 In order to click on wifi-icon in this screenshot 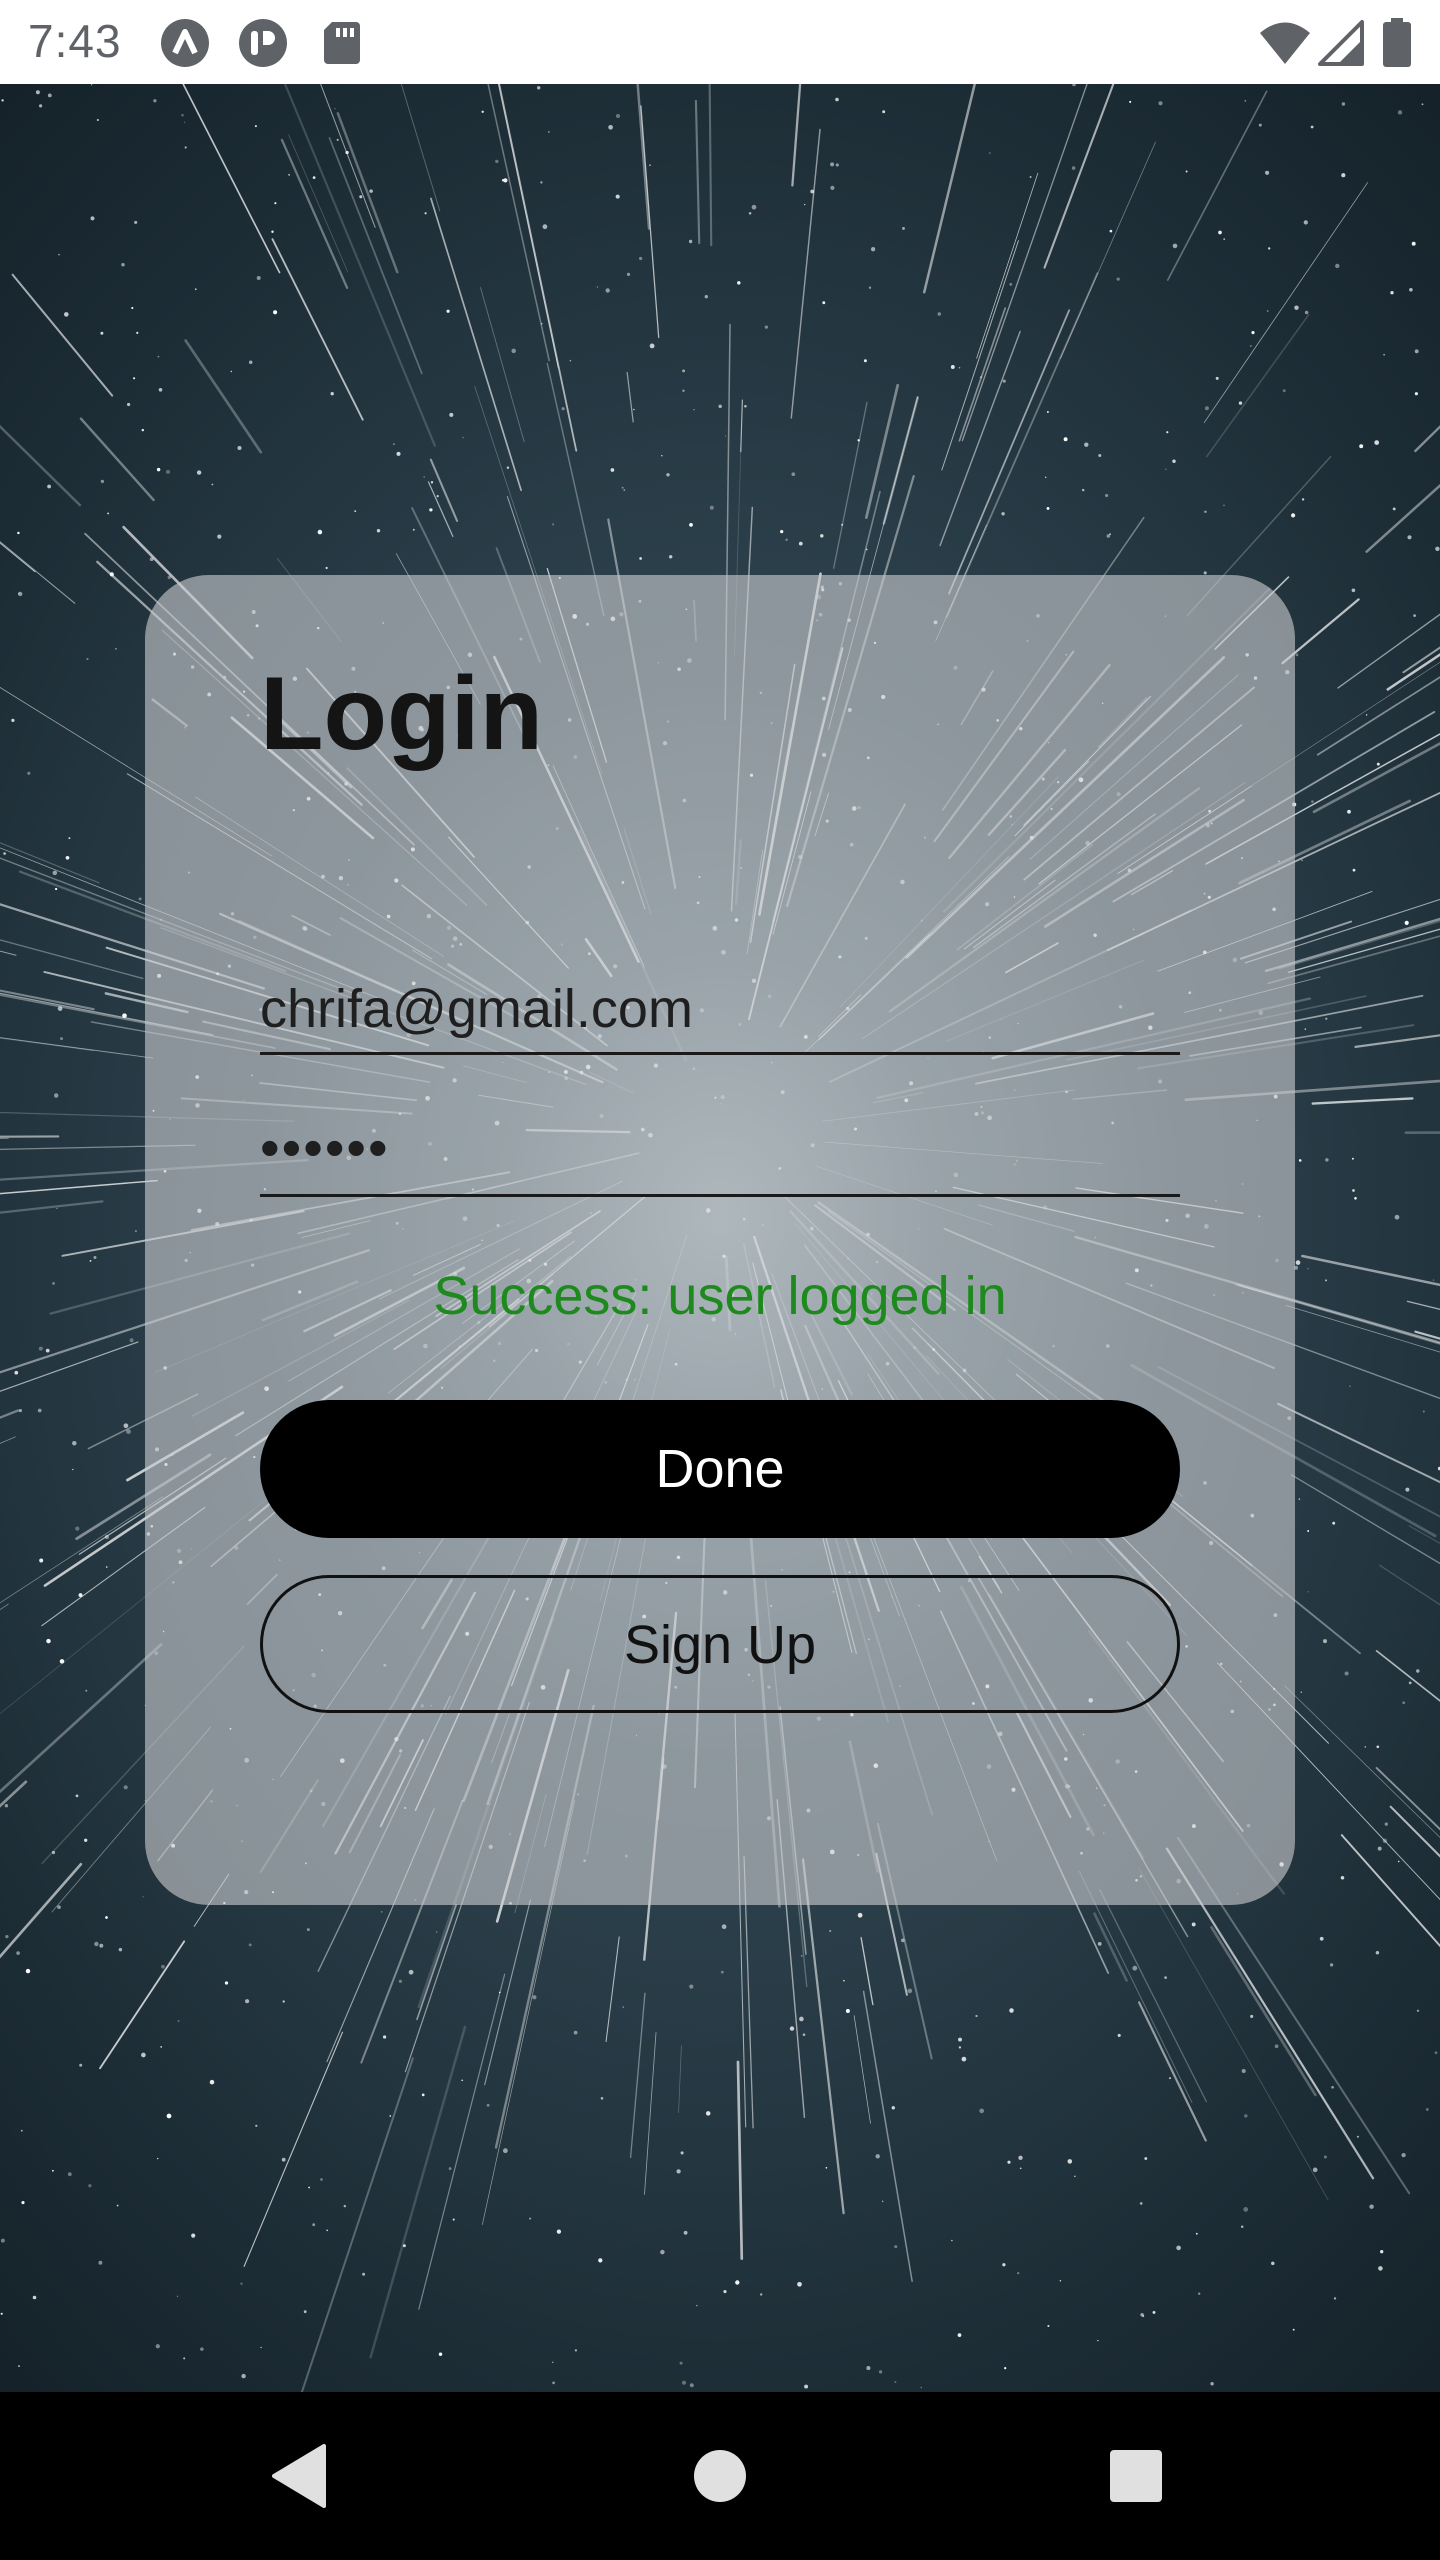, I will do `click(1285, 43)`.